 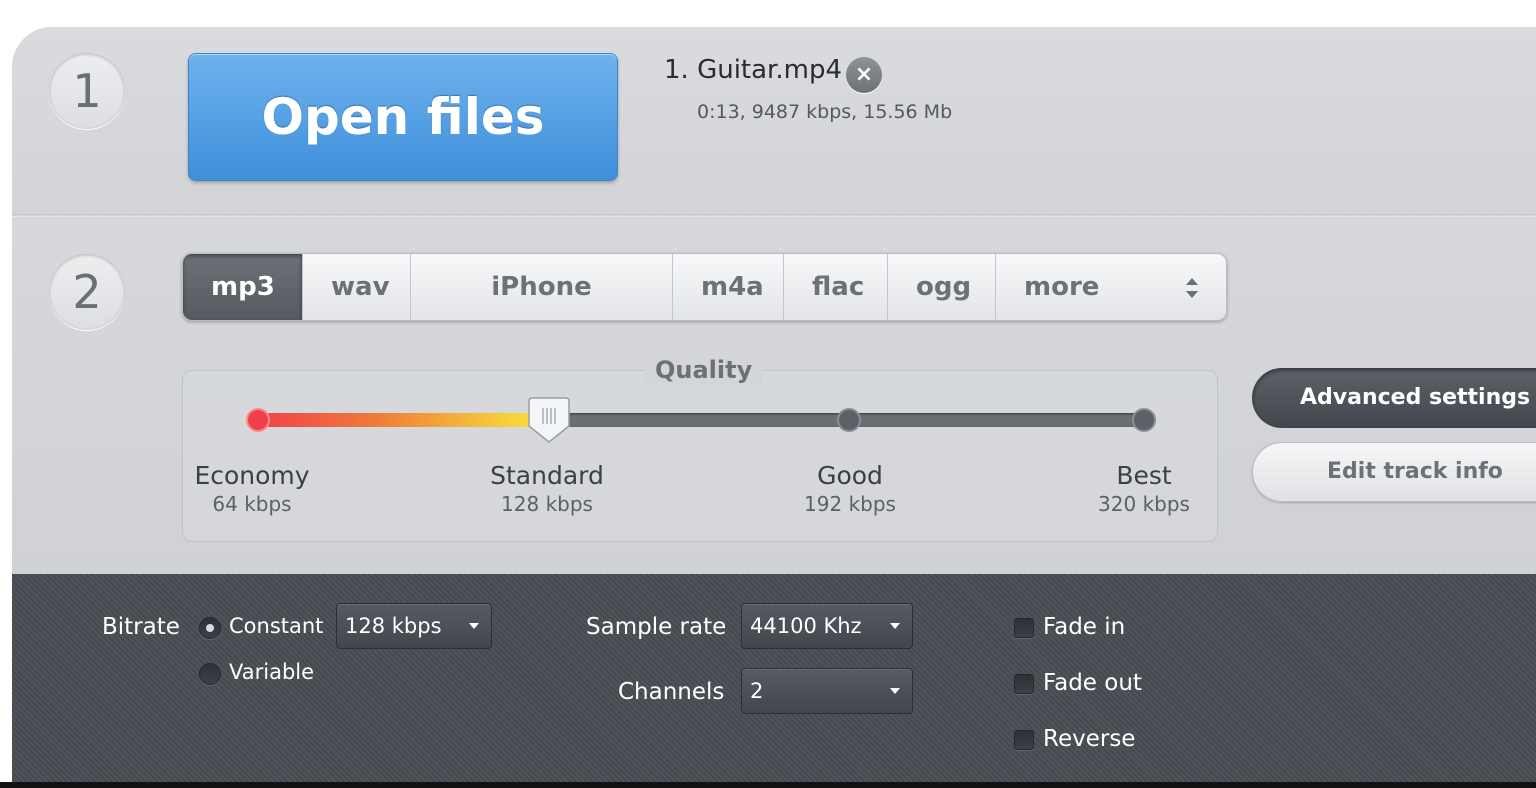 I want to click on fade-out-label: Fade out, so click(x=1092, y=683).